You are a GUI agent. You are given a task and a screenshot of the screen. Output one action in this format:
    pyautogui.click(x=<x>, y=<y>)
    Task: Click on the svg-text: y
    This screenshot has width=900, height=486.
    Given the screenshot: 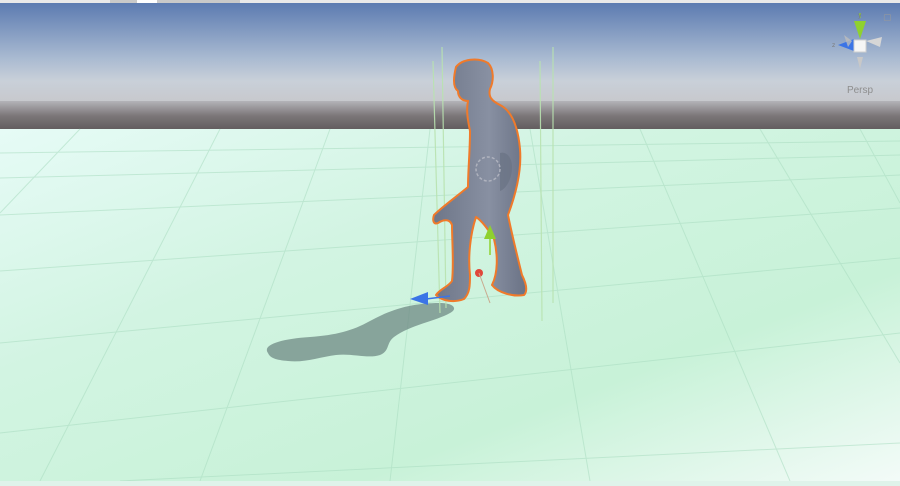 What is the action you would take?
    pyautogui.click(x=860, y=16)
    